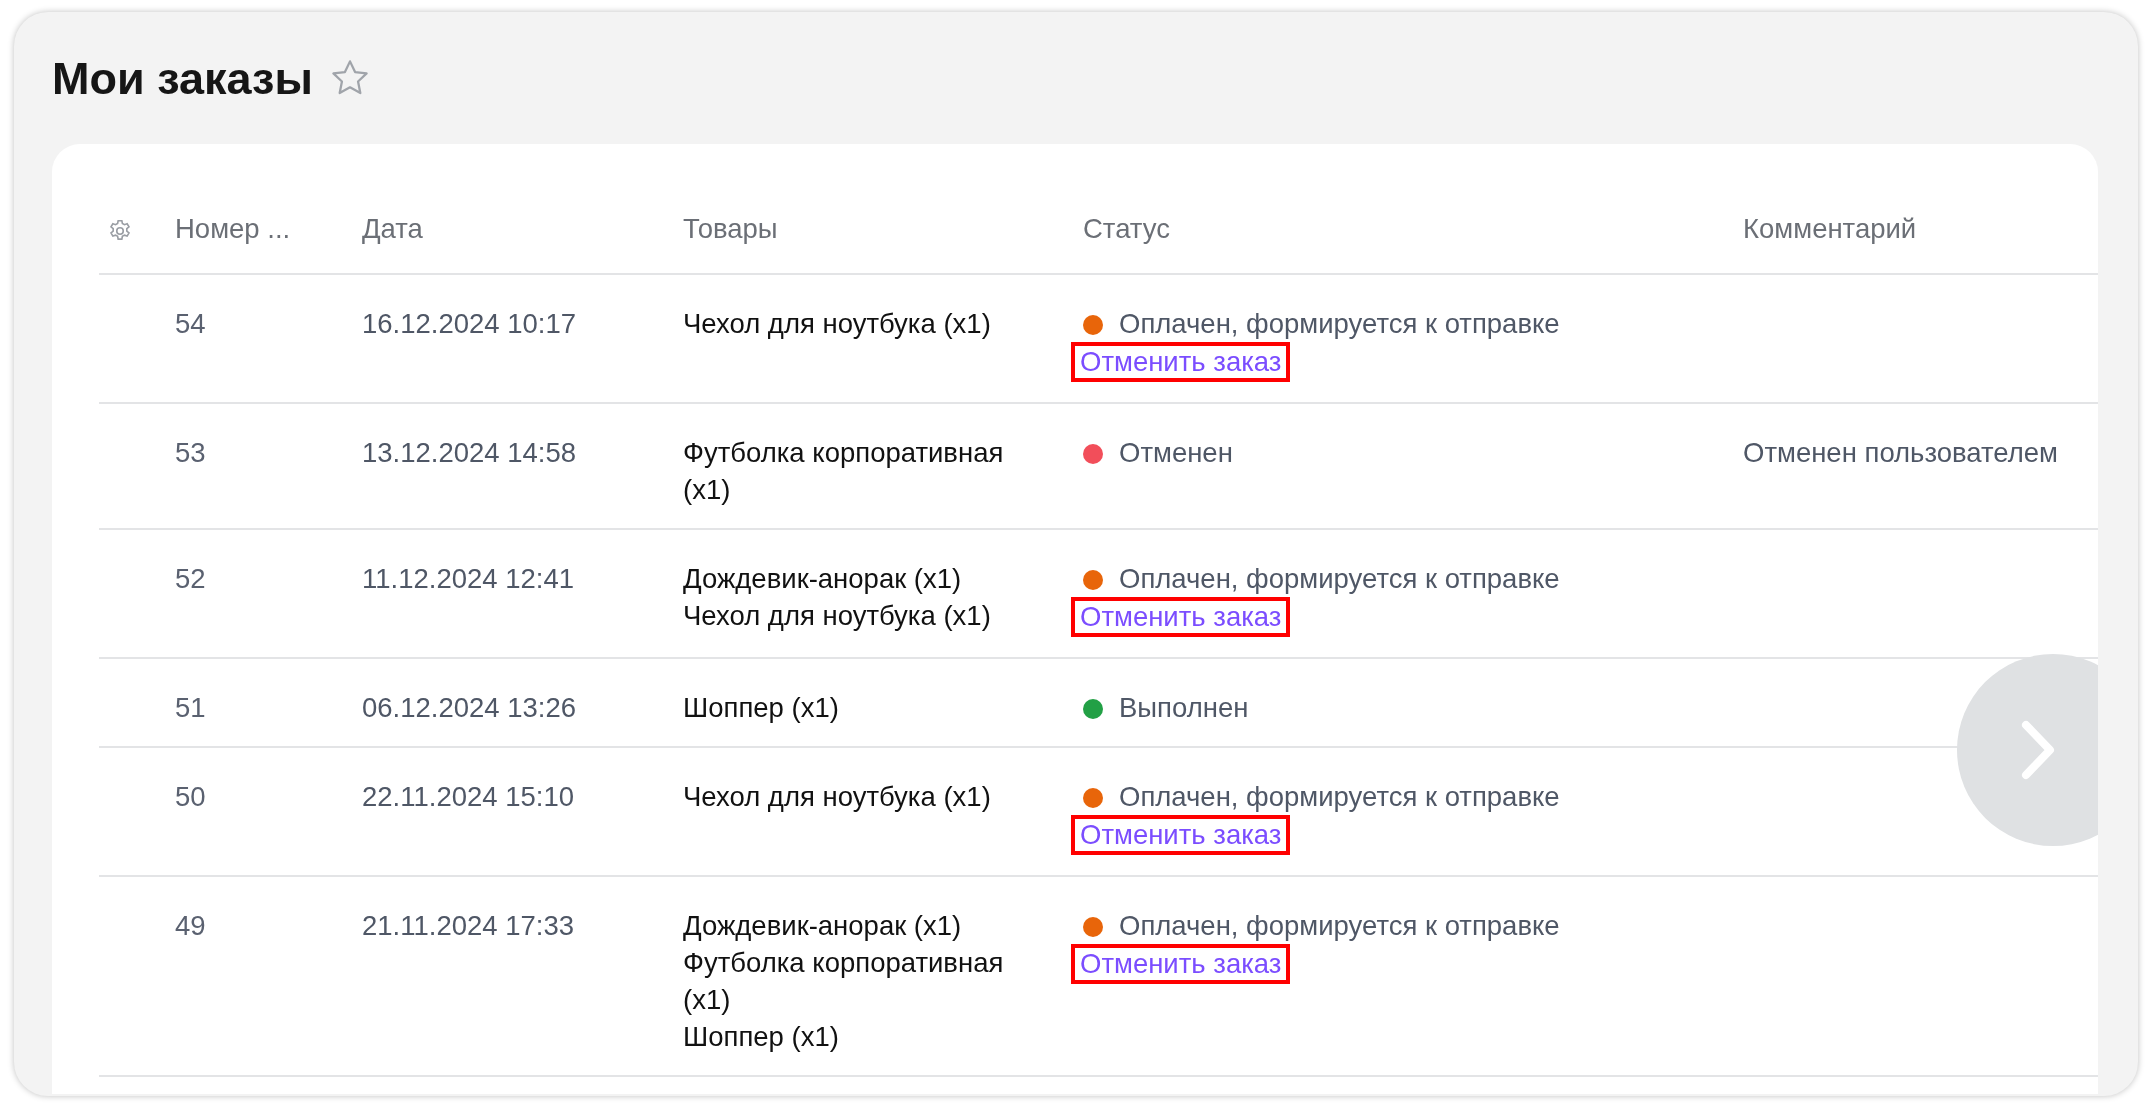 This screenshot has width=2152, height=1108. What do you see at coordinates (469, 324) in the screenshot?
I see `order-date: 16.12.2024 10:17` at bounding box center [469, 324].